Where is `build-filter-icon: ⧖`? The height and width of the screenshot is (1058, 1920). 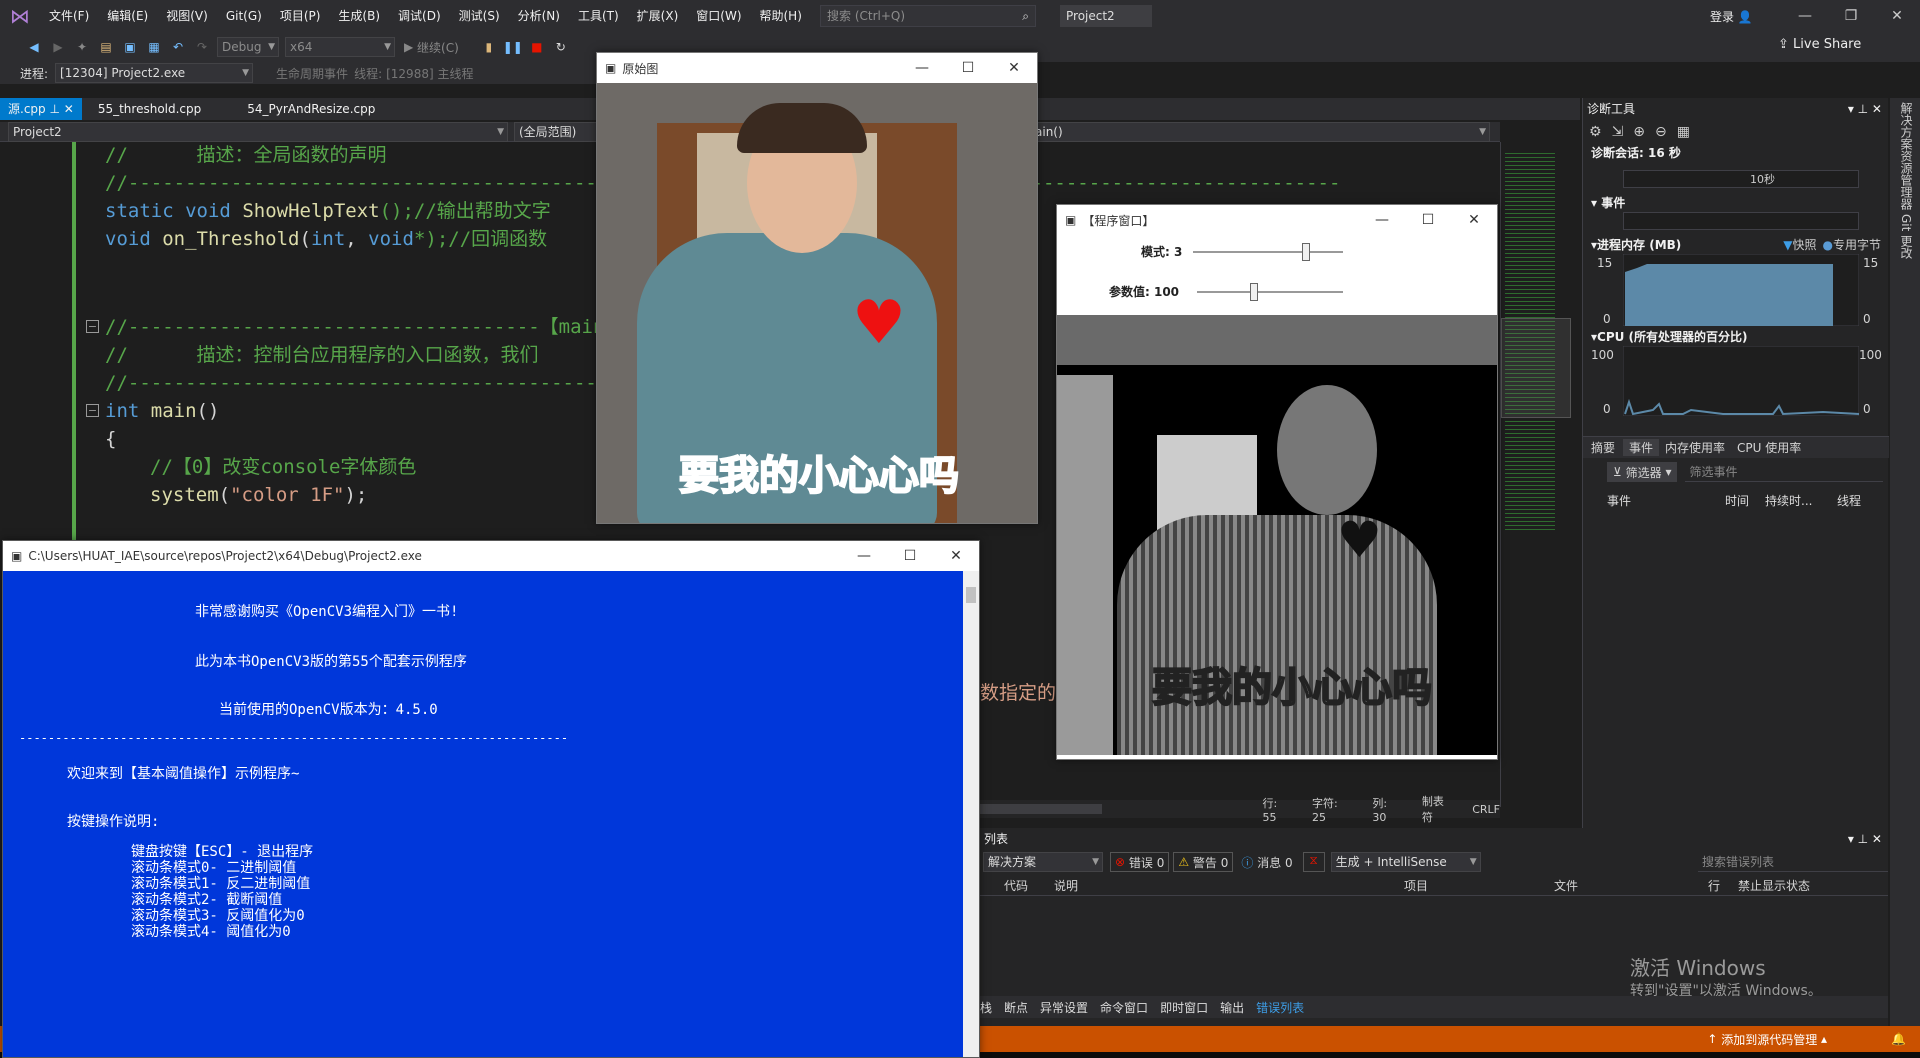 build-filter-icon: ⧖ is located at coordinates (1313, 862).